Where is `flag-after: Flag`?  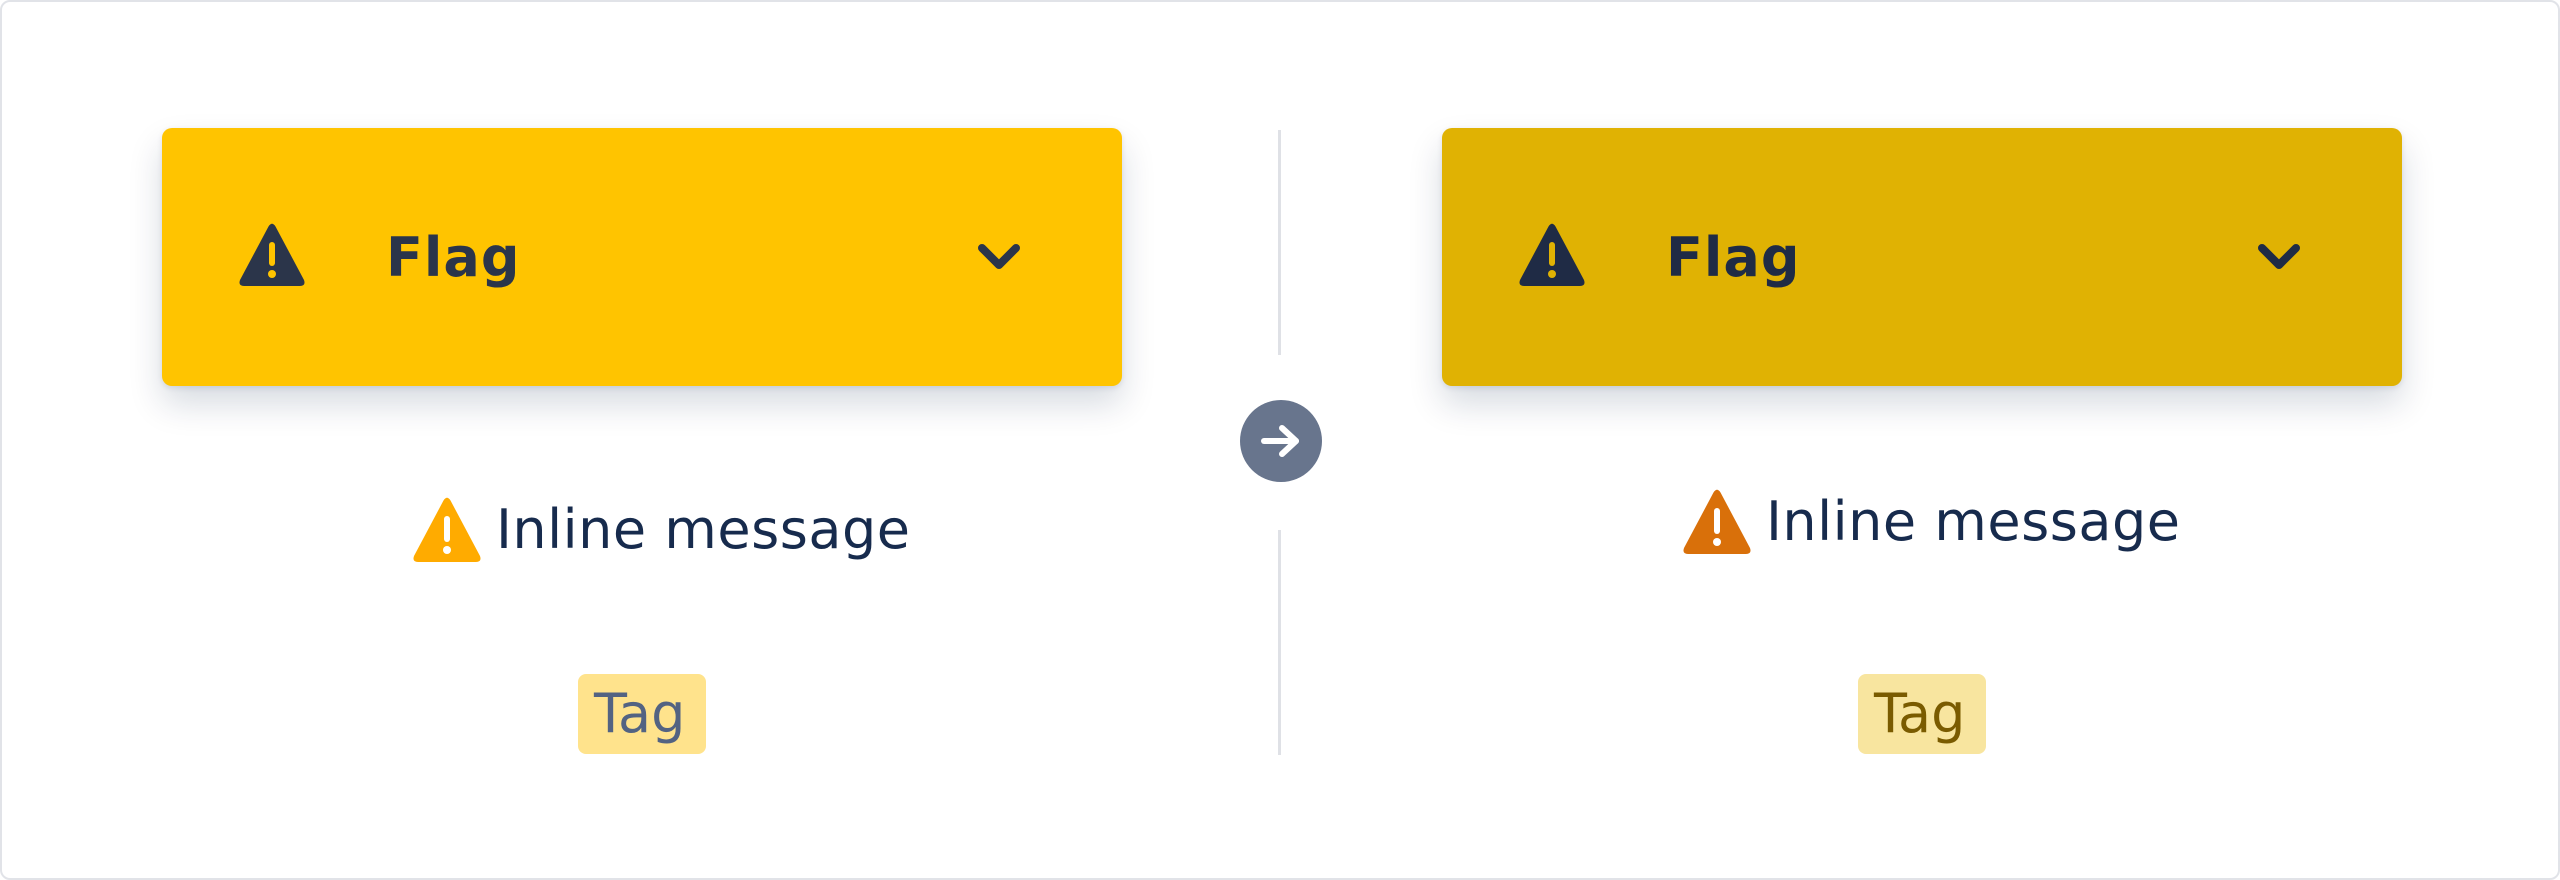 flag-after: Flag is located at coordinates (1922, 257).